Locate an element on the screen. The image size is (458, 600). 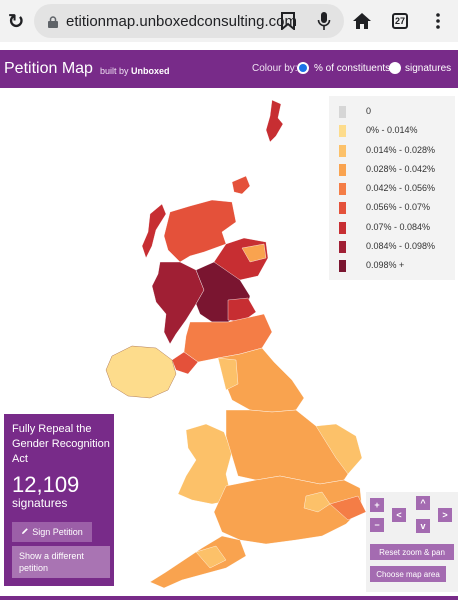
legend-row: 0.084% - 0.098% is located at coordinates (392, 249).